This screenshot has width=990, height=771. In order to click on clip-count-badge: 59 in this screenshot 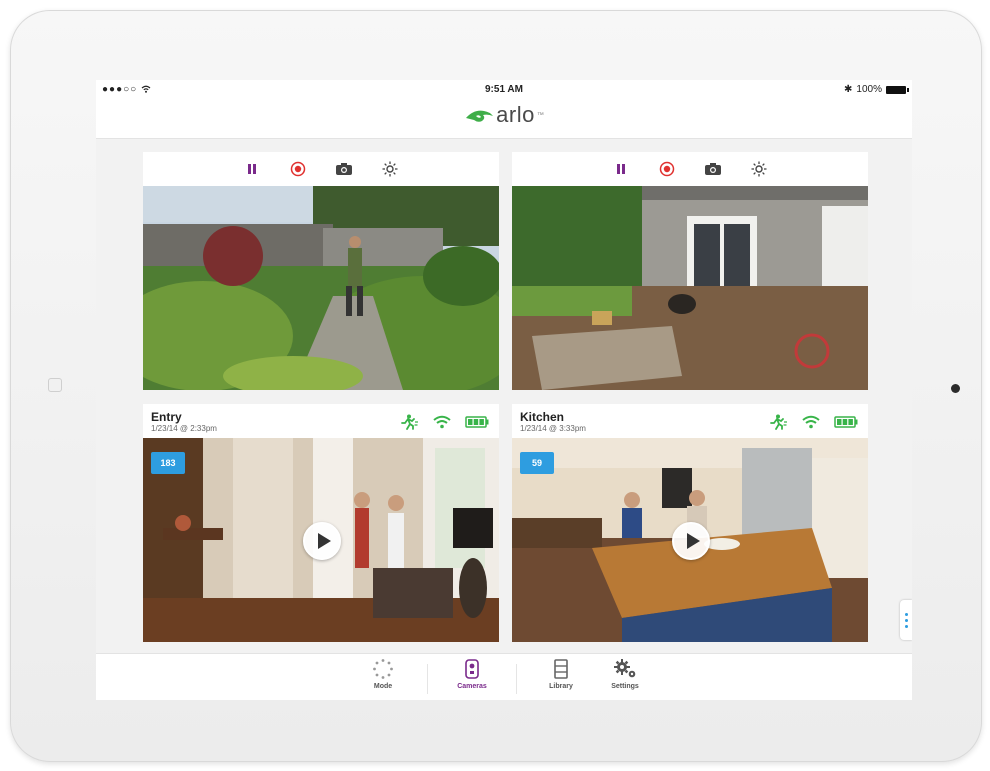, I will do `click(537, 463)`.